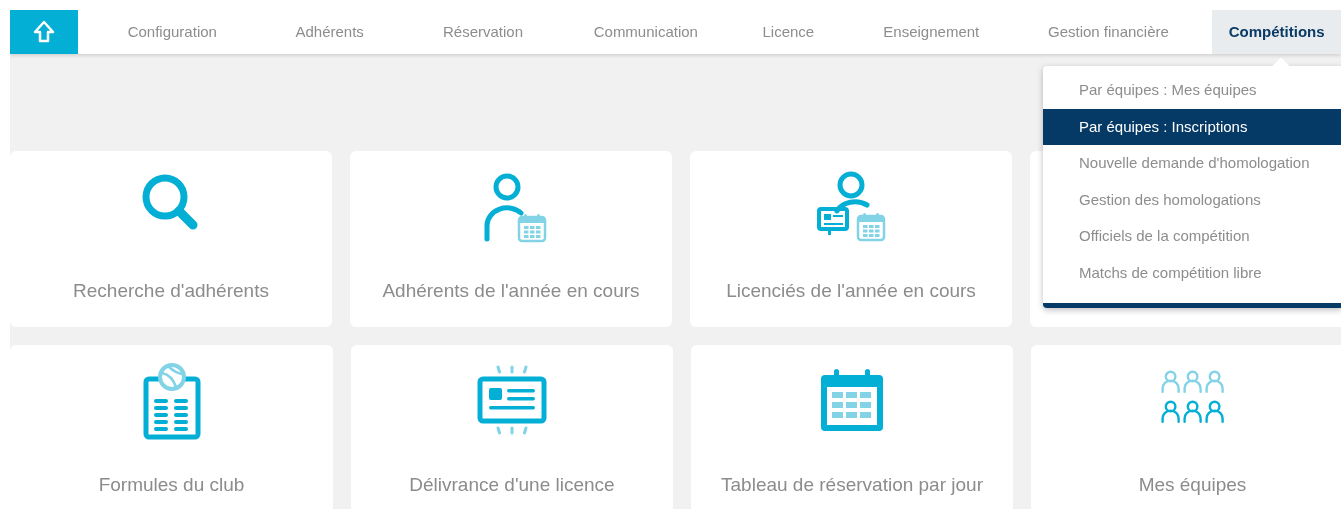 The width and height of the screenshot is (1341, 509). I want to click on tile-label: Tableau de réservation par jour, so click(852, 485).